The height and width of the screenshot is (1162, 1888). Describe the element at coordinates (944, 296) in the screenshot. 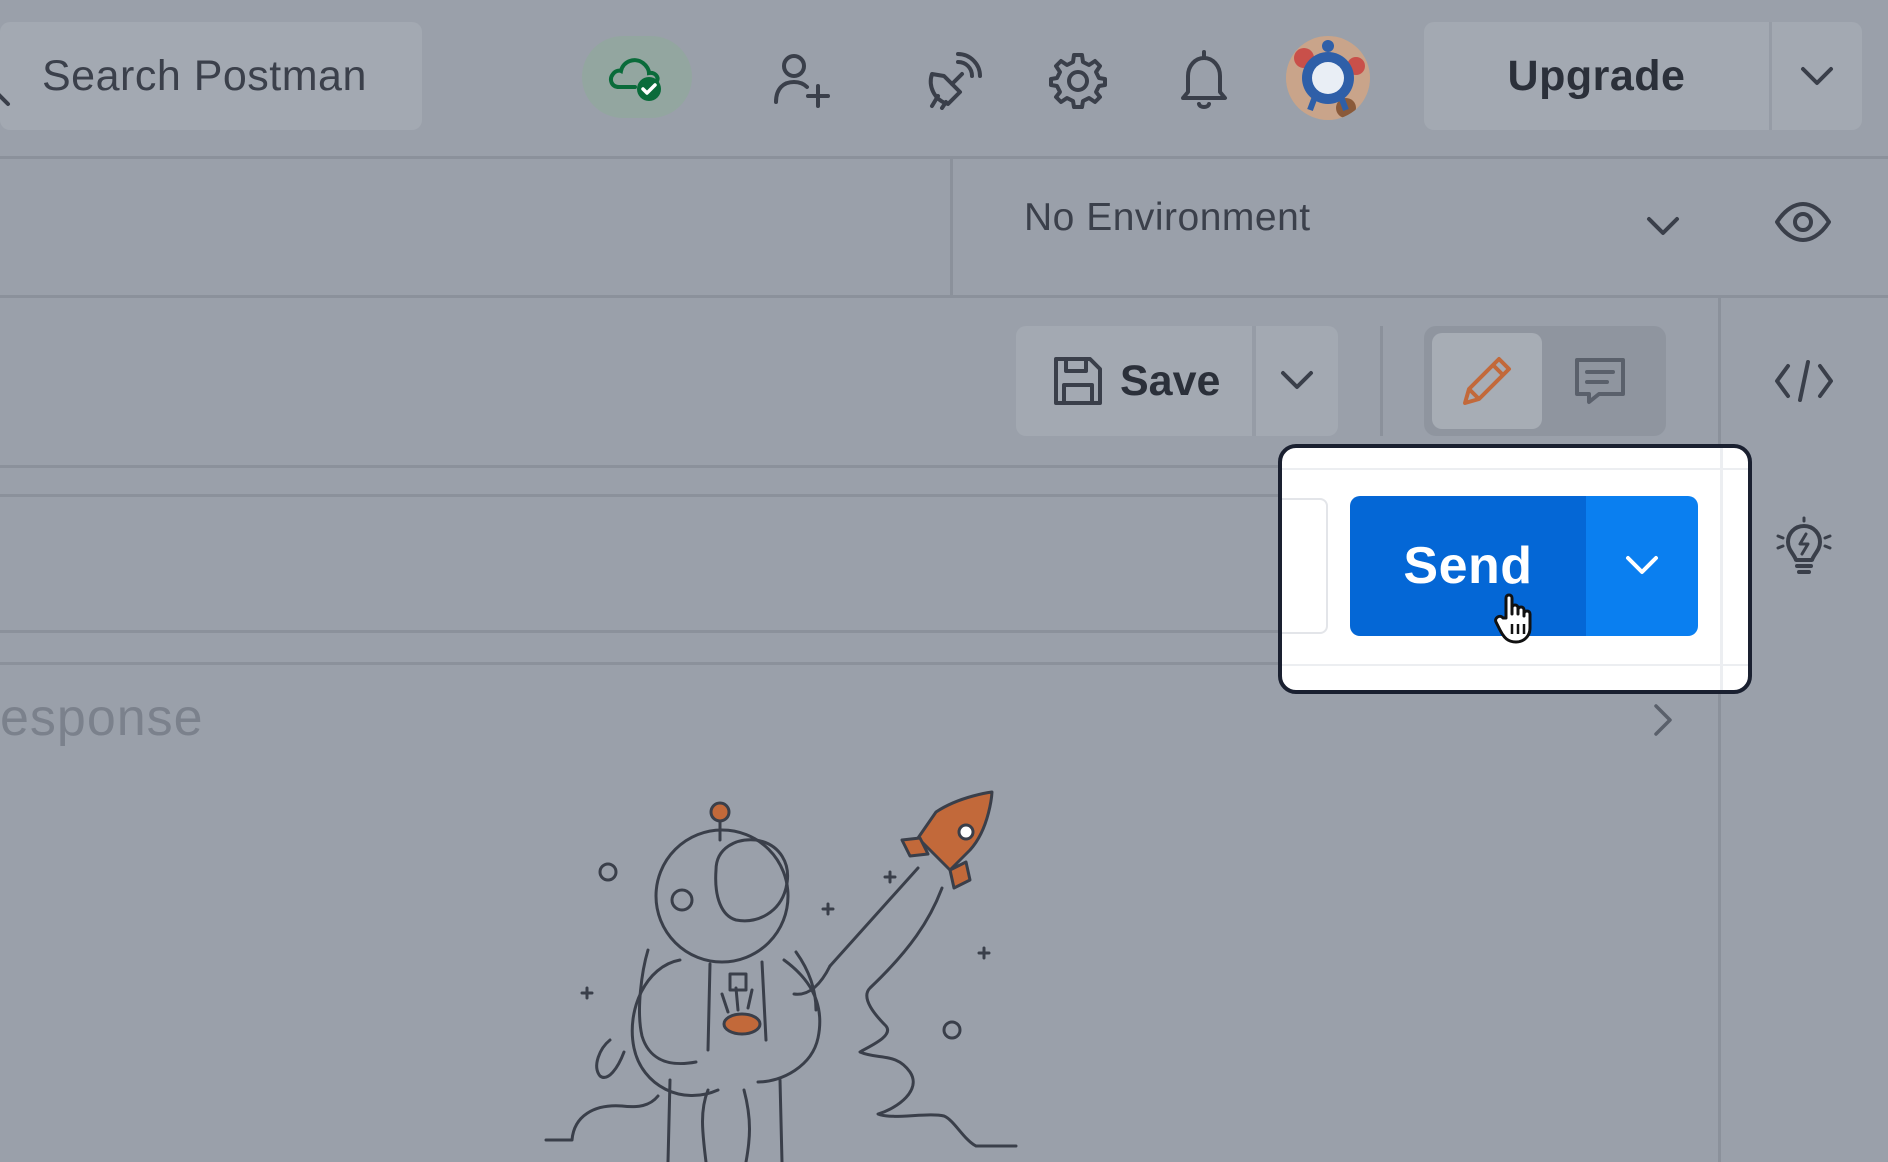

I see `env-row-divider` at that location.